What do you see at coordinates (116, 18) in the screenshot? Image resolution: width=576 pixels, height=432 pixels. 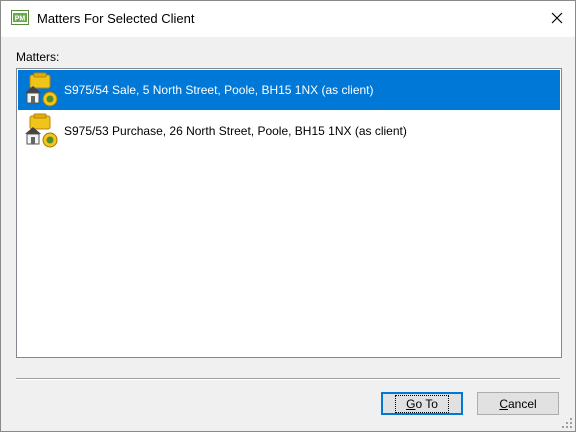 I see `window-title: Matters For Selected Client` at bounding box center [116, 18].